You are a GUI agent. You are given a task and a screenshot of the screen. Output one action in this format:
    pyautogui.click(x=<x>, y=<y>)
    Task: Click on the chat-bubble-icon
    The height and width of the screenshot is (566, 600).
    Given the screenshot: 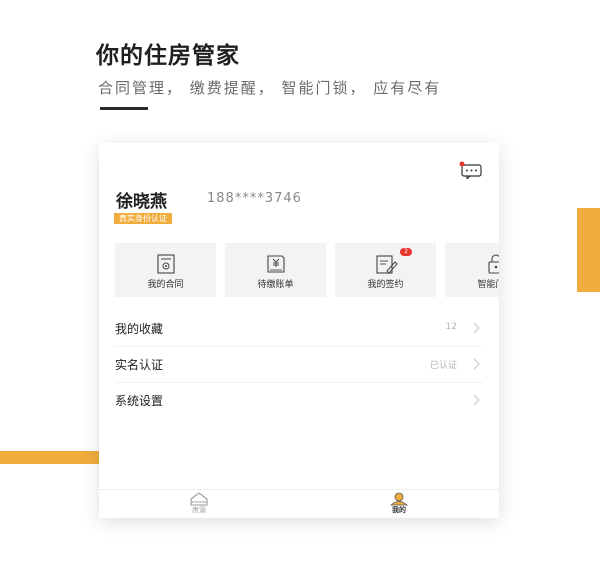 What is the action you would take?
    pyautogui.click(x=470, y=171)
    